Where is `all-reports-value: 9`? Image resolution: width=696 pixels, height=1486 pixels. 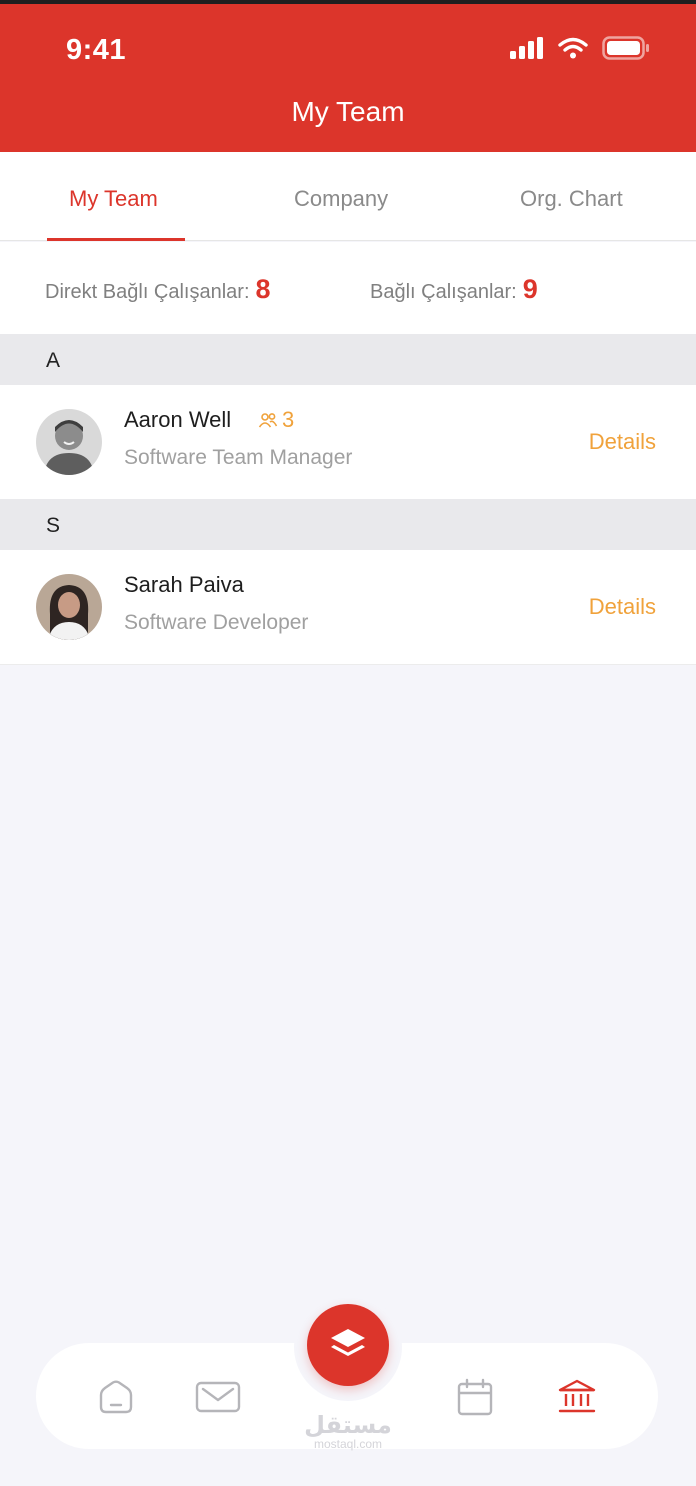 all-reports-value: 9 is located at coordinates (530, 289).